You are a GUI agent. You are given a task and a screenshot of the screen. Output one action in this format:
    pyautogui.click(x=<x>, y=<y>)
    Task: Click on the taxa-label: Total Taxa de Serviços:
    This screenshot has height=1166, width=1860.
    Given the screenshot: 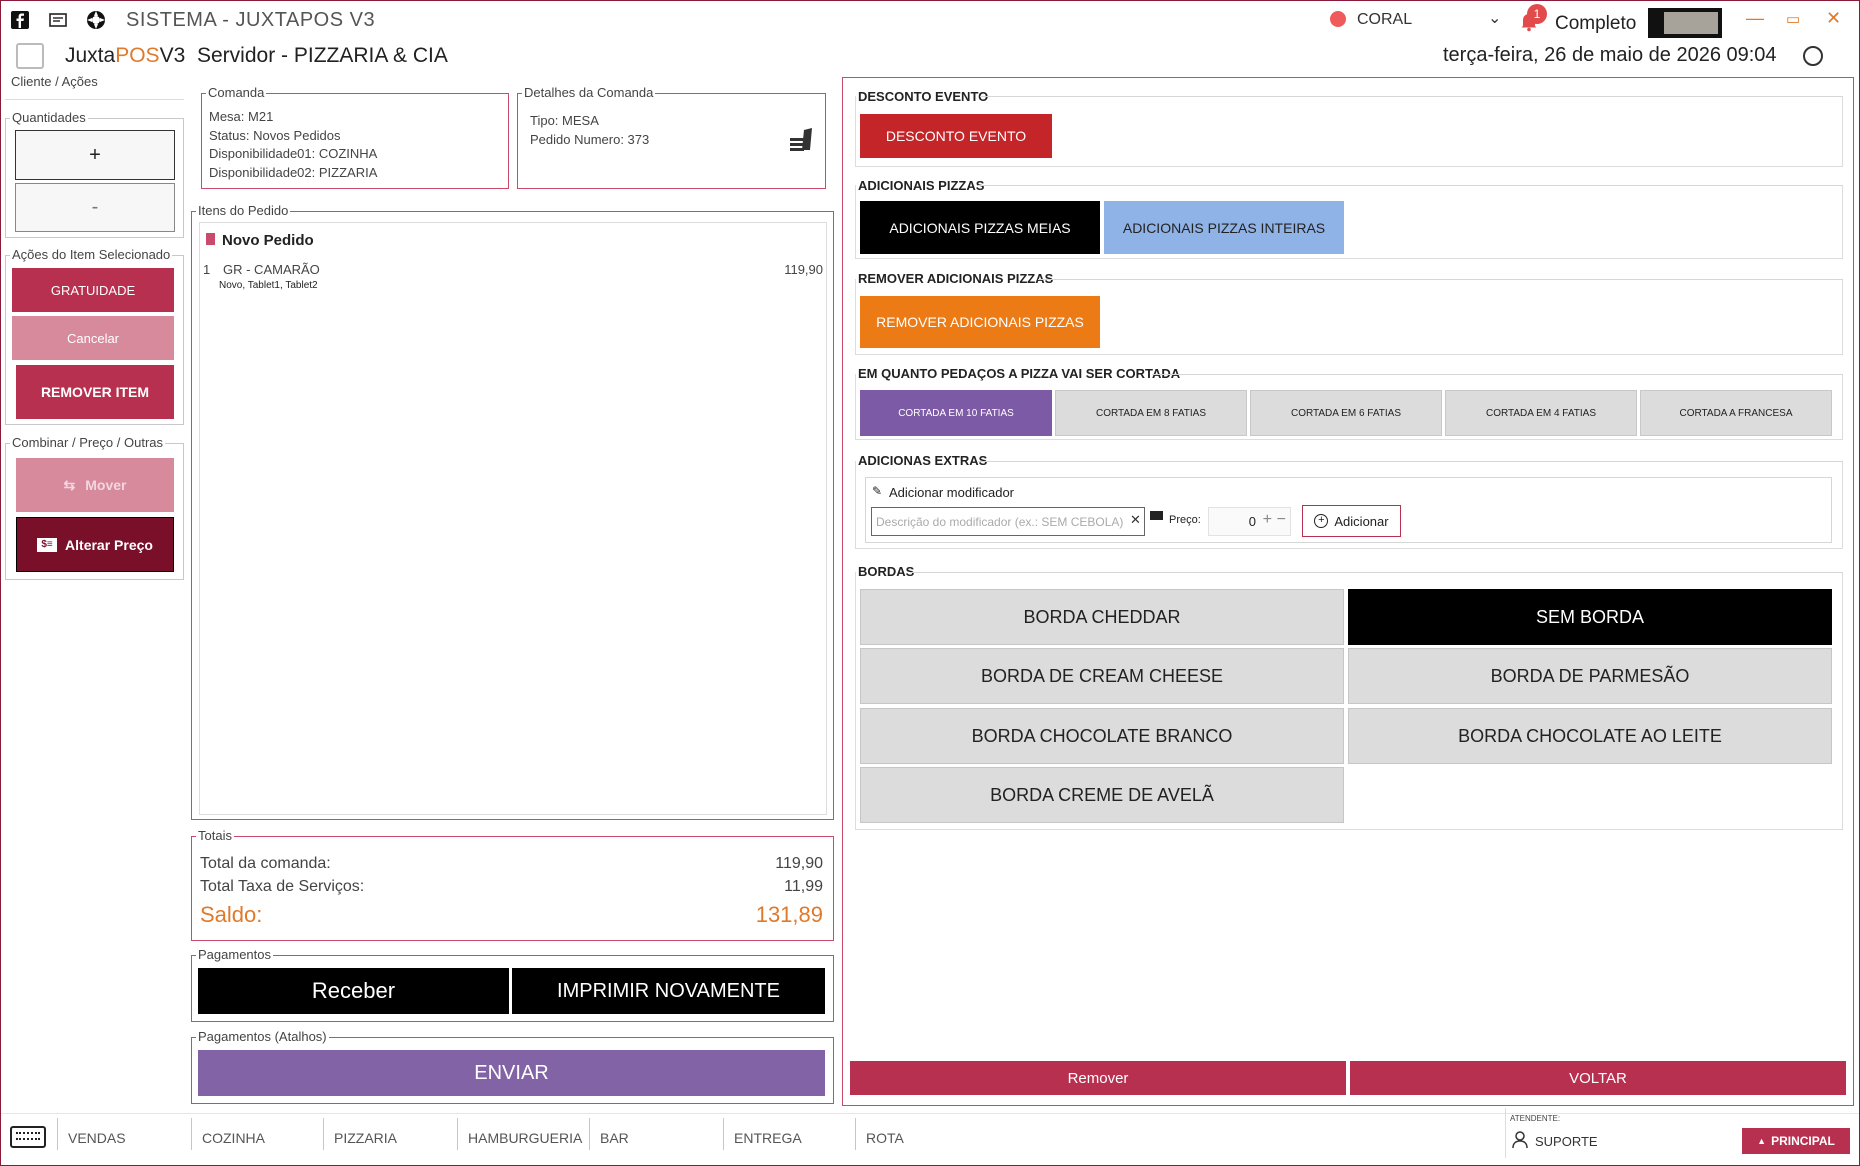 What is the action you would take?
    pyautogui.click(x=282, y=886)
    